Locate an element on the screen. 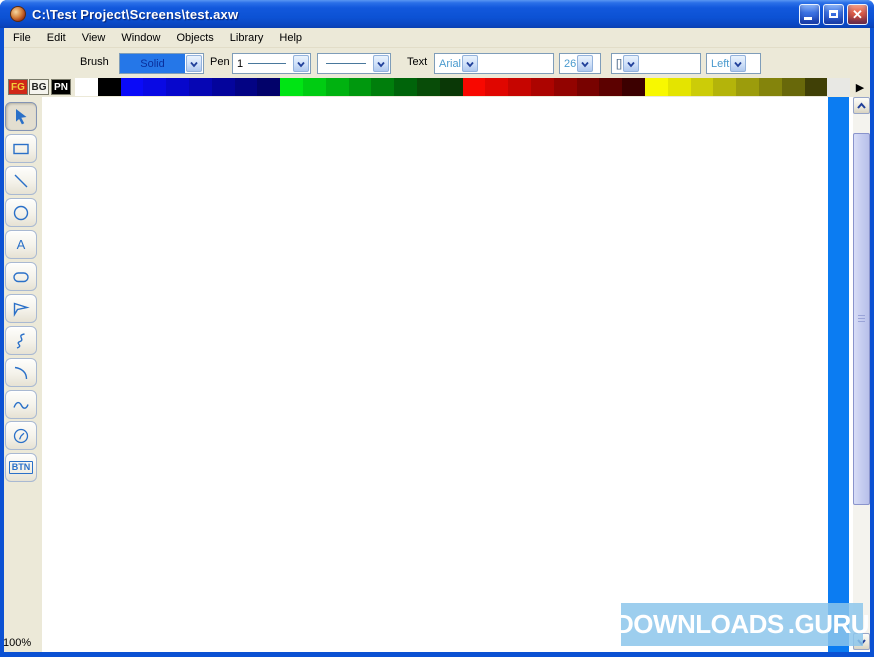 This screenshot has height=657, width=874. polygon-icon is located at coordinates (21, 309).